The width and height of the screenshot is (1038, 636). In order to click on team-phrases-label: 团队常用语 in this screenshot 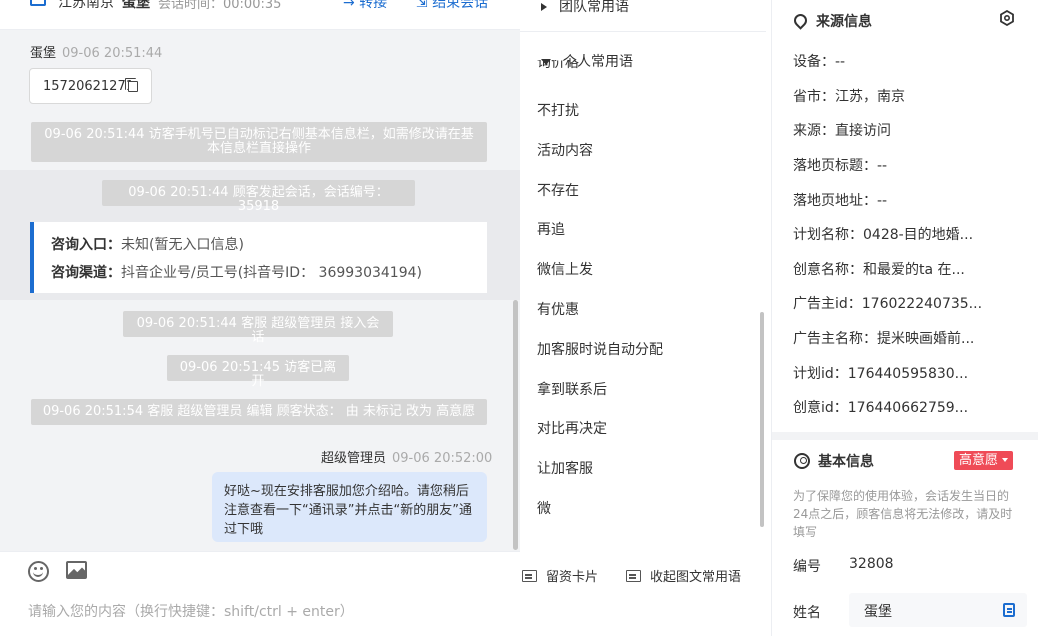, I will do `click(594, 7)`.